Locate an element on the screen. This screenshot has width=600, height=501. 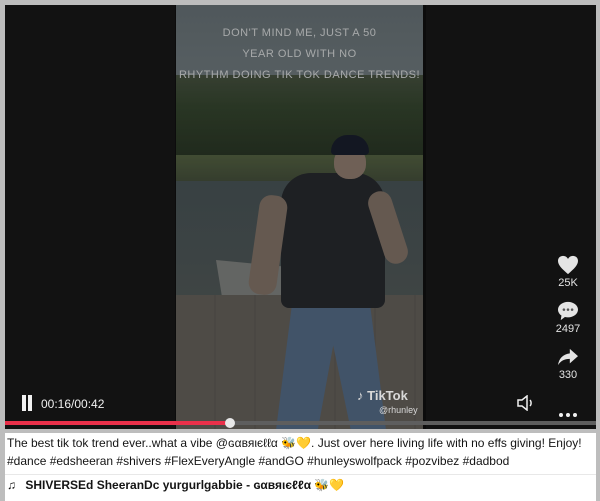
comment-icon is located at coordinates (568, 311).